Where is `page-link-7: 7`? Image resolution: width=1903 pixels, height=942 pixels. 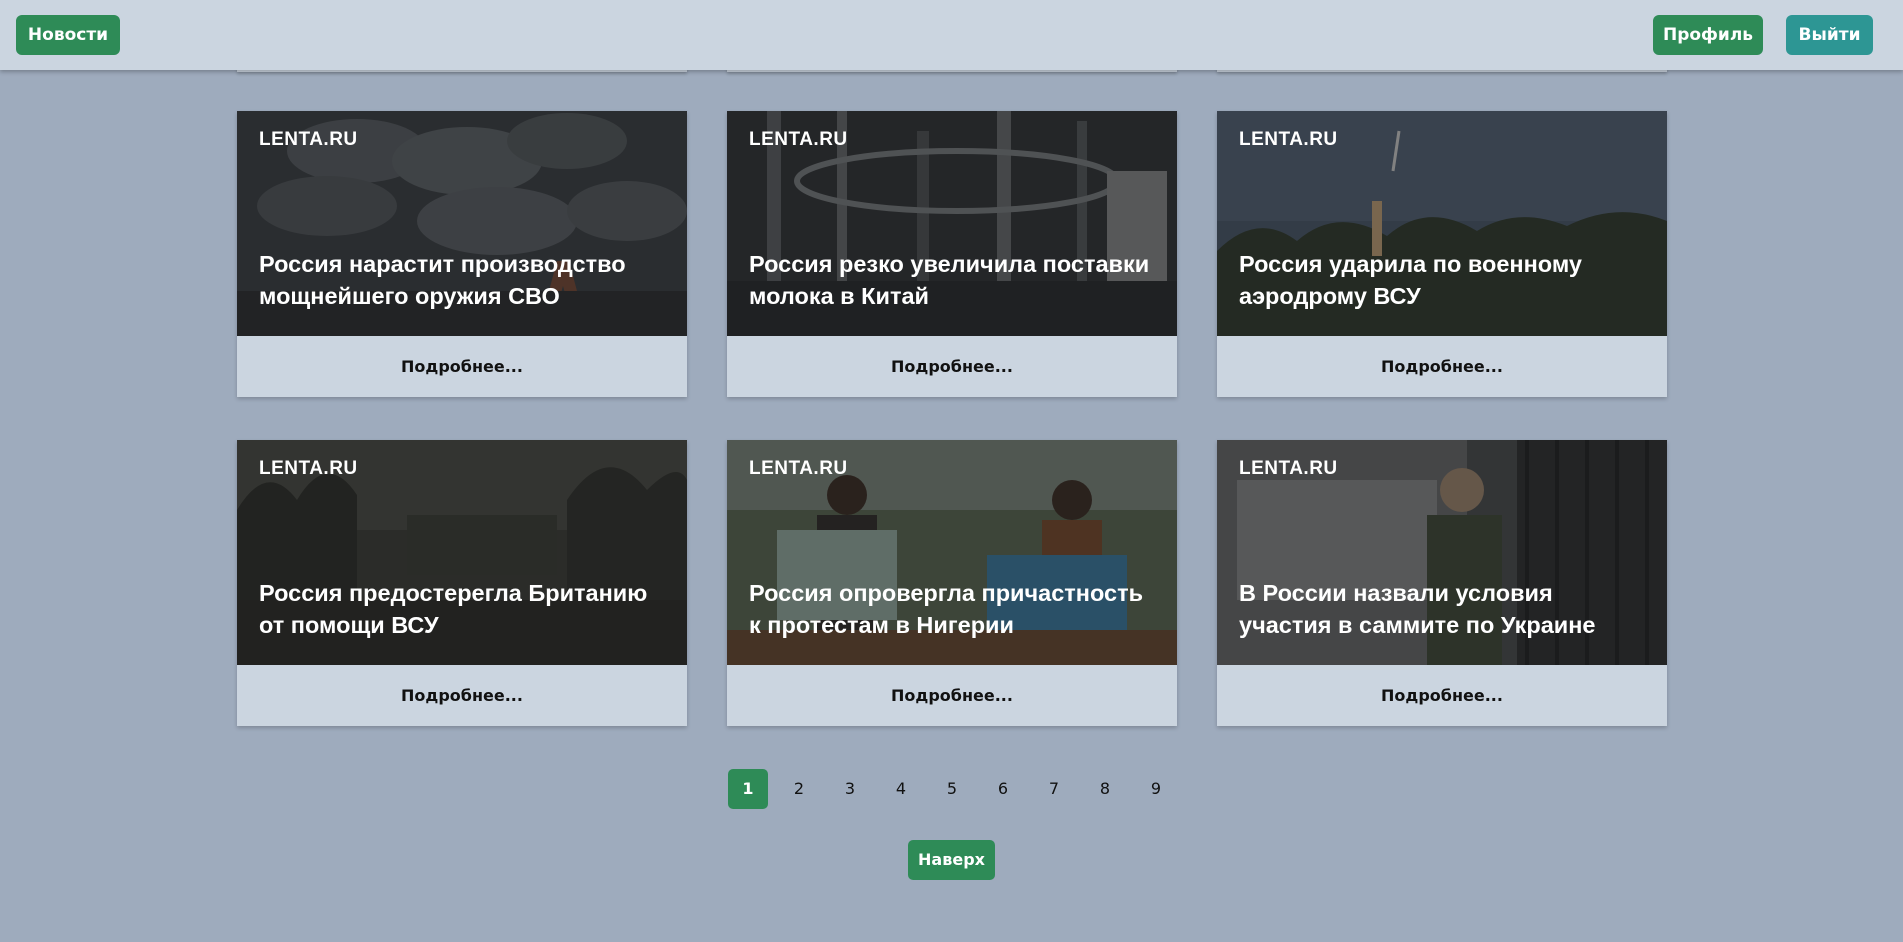 page-link-7: 7 is located at coordinates (1054, 789).